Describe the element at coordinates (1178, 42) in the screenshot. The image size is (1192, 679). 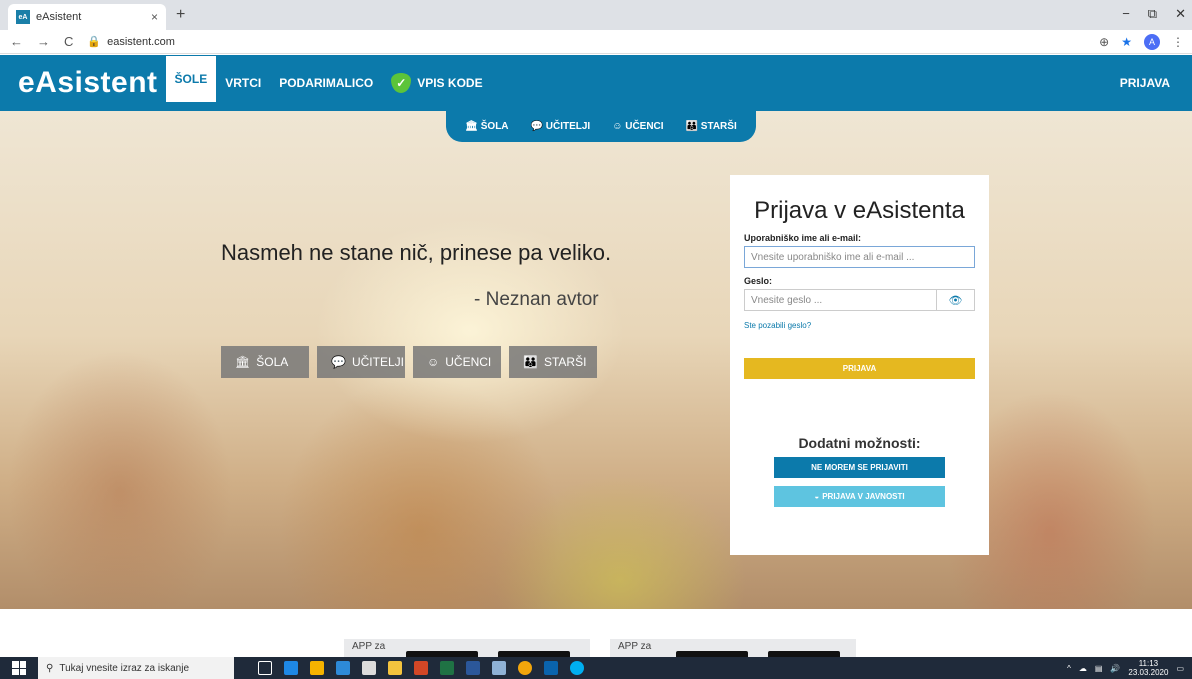
I see `menu-icon: ⋮` at that location.